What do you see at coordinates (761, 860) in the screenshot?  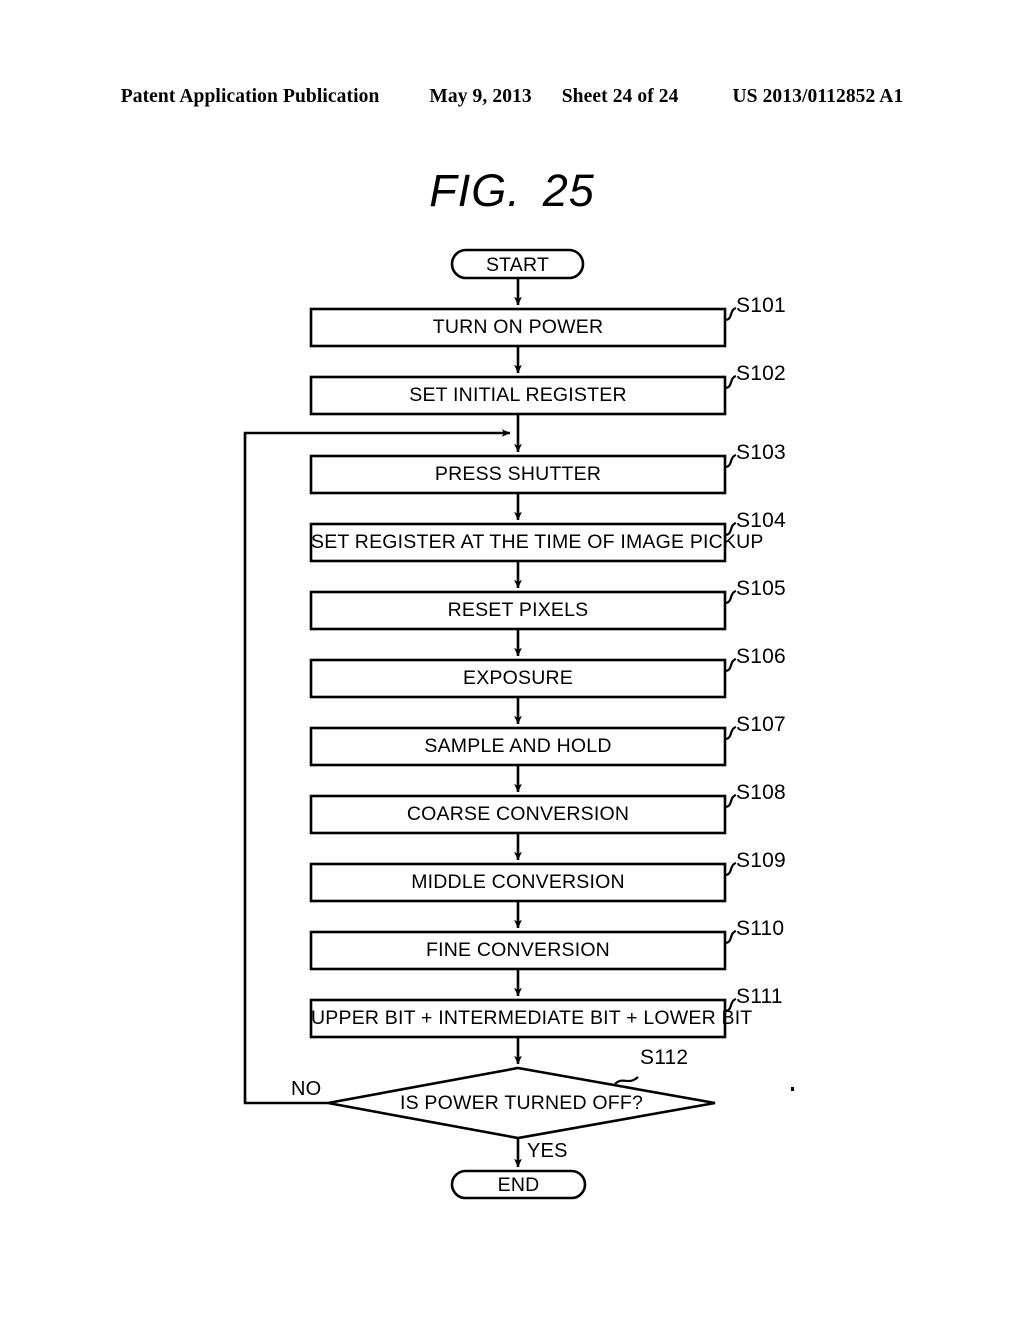 I see `step-ref-s109: S109` at bounding box center [761, 860].